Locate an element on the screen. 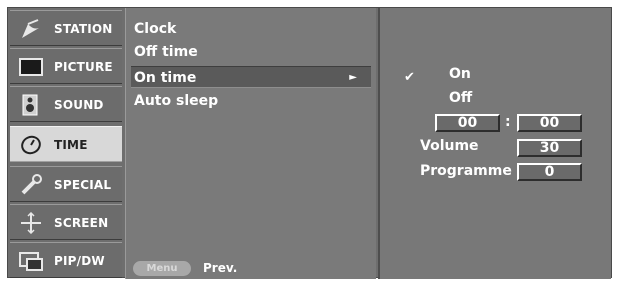 This screenshot has height=282, width=617. satellite-dish-icon is located at coordinates (30, 28).